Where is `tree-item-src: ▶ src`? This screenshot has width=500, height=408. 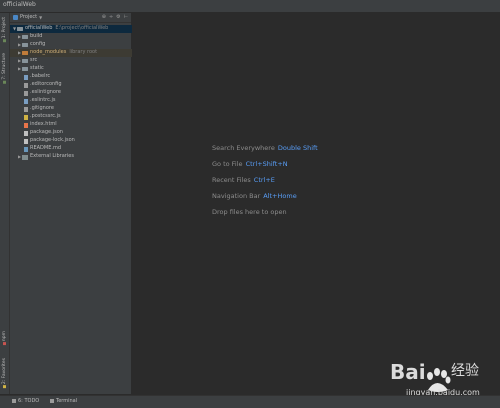
tree-item-src: ▶ src is located at coordinates (74, 61).